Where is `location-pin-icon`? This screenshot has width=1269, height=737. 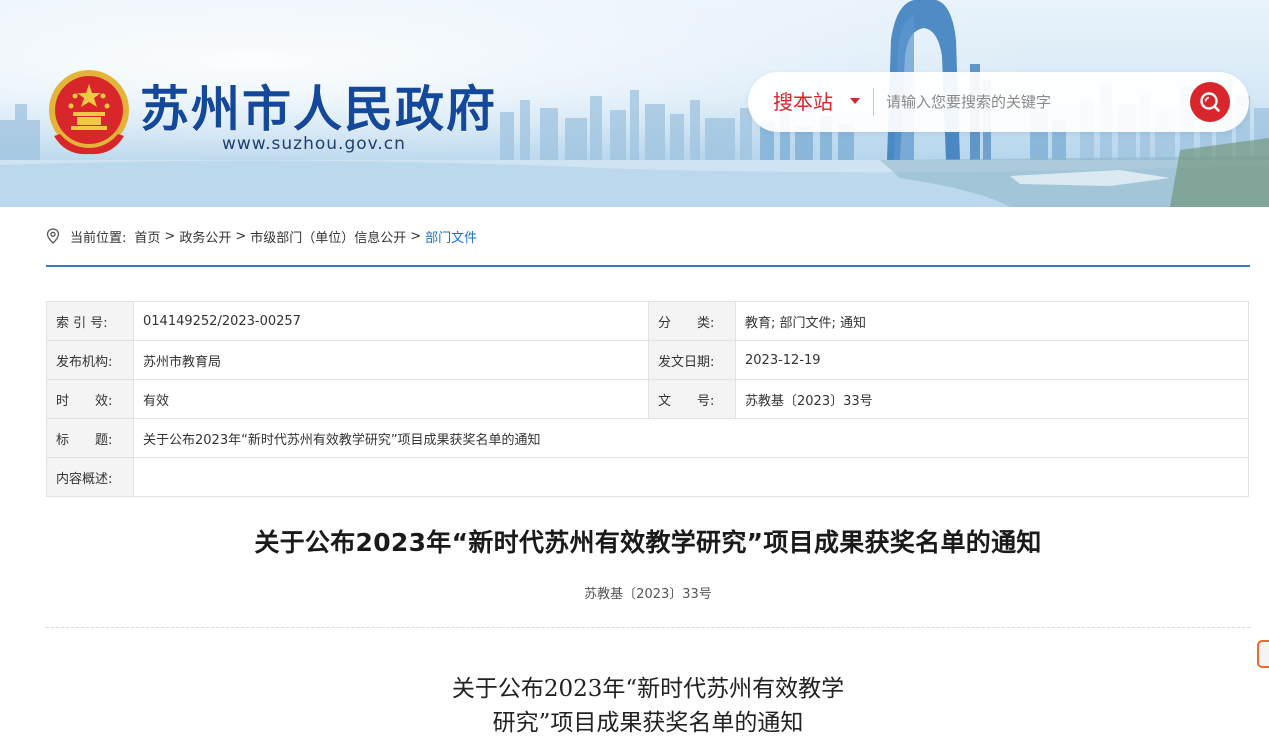
location-pin-icon is located at coordinates (53, 236).